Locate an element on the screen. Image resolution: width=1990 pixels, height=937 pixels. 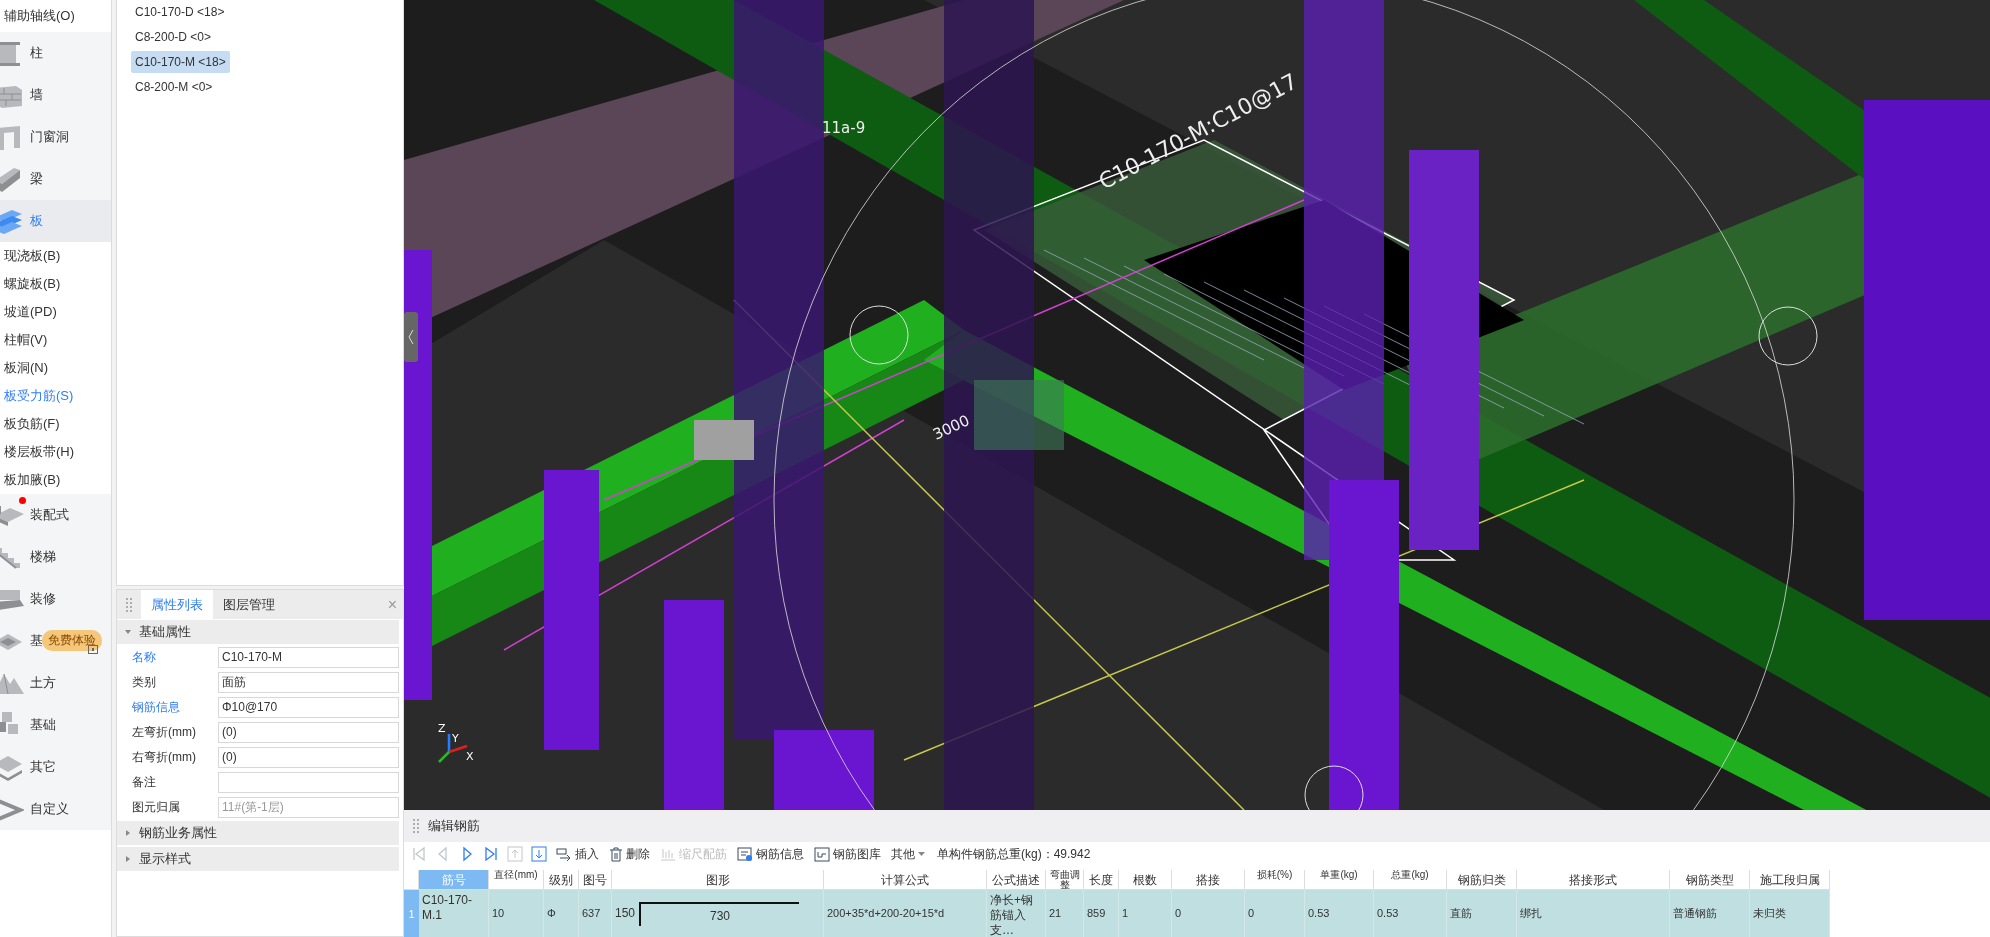
nav-category: 装配式 is located at coordinates (55, 515).